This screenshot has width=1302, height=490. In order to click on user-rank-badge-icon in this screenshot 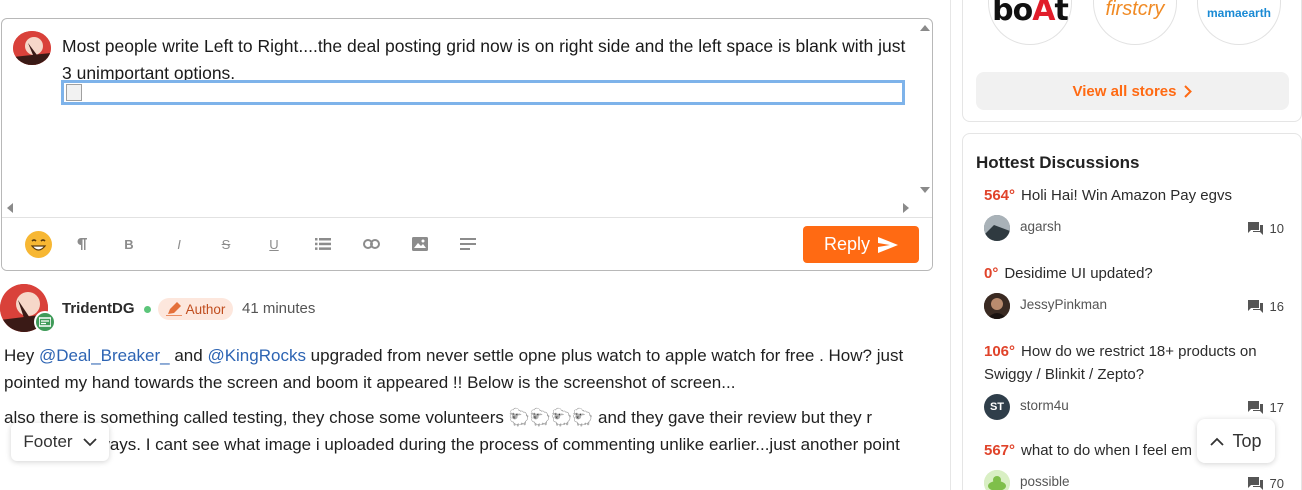, I will do `click(45, 322)`.